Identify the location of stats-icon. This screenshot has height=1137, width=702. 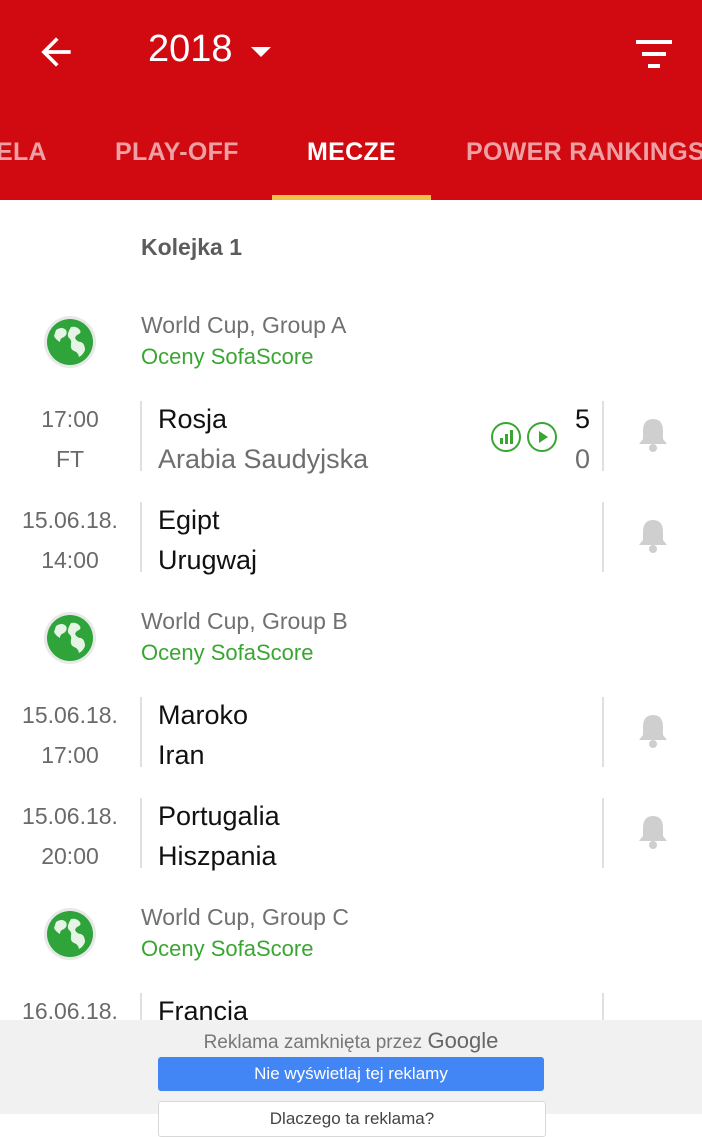
(506, 437).